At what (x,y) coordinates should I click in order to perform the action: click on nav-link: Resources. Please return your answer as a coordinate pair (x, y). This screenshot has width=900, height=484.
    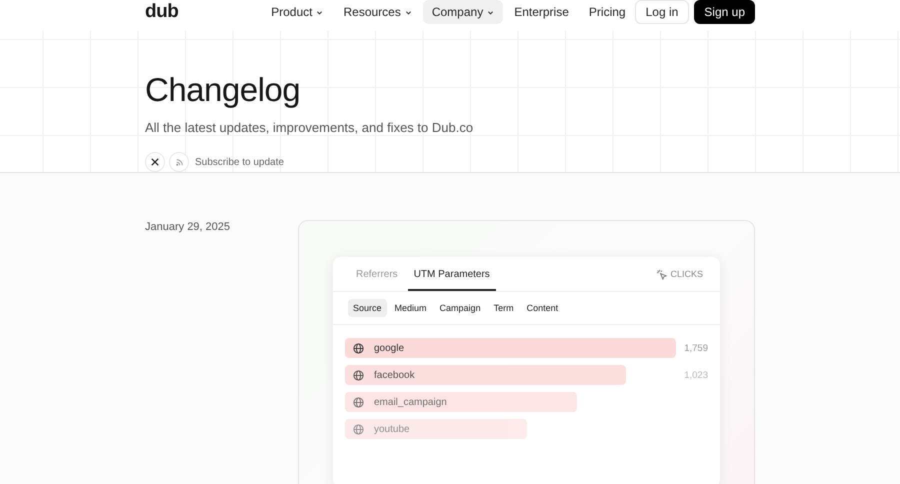
    Looking at the image, I should click on (377, 12).